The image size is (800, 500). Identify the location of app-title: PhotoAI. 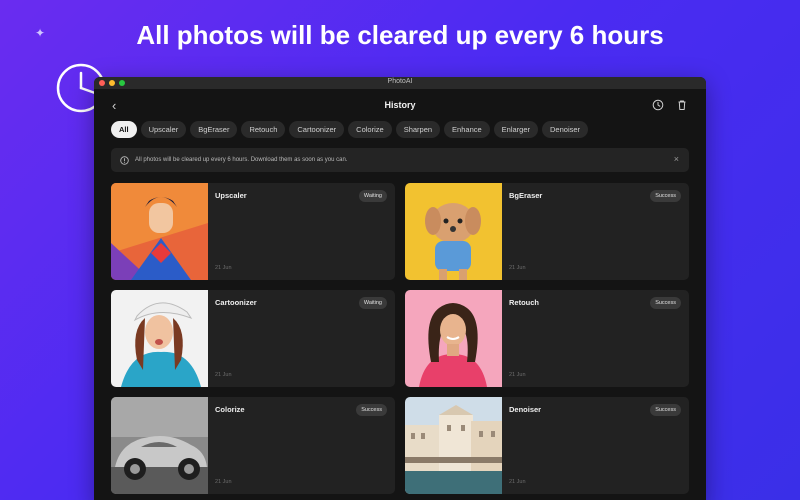
(400, 81).